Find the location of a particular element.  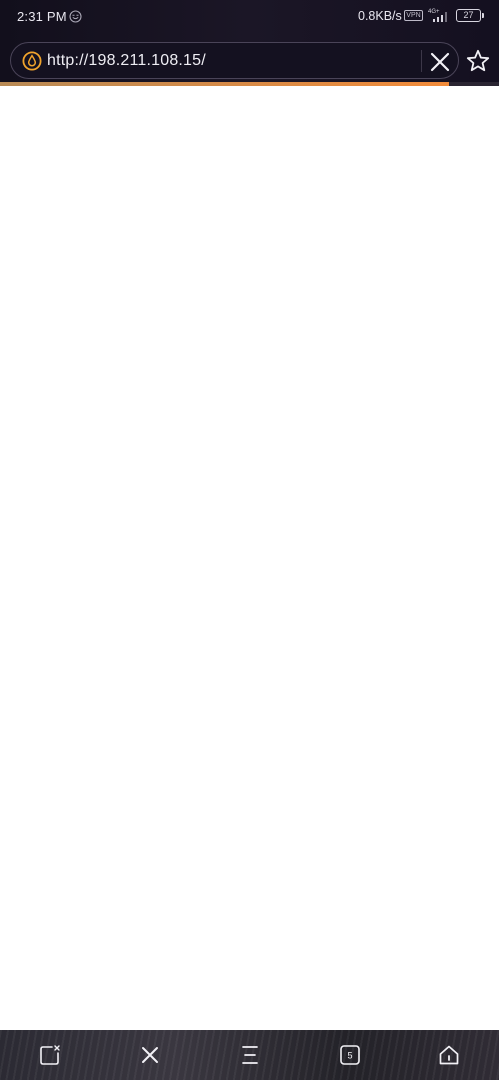

url-text: http://198.211.108.15/ is located at coordinates (126, 61).